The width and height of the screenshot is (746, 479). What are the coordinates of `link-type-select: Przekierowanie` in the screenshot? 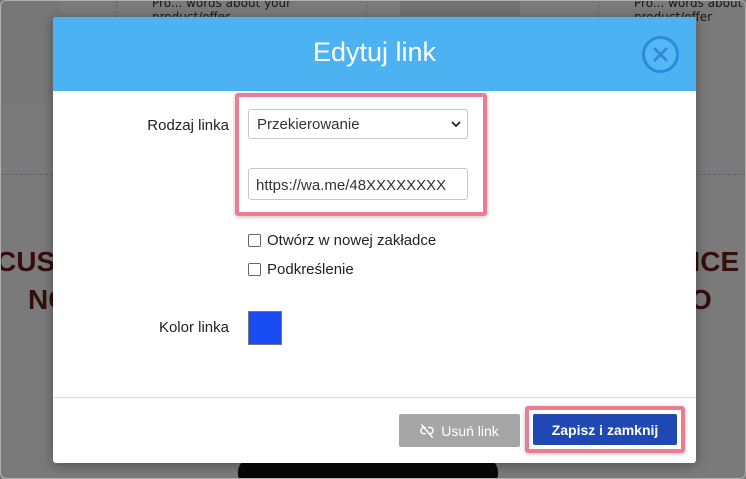 It's located at (358, 124).